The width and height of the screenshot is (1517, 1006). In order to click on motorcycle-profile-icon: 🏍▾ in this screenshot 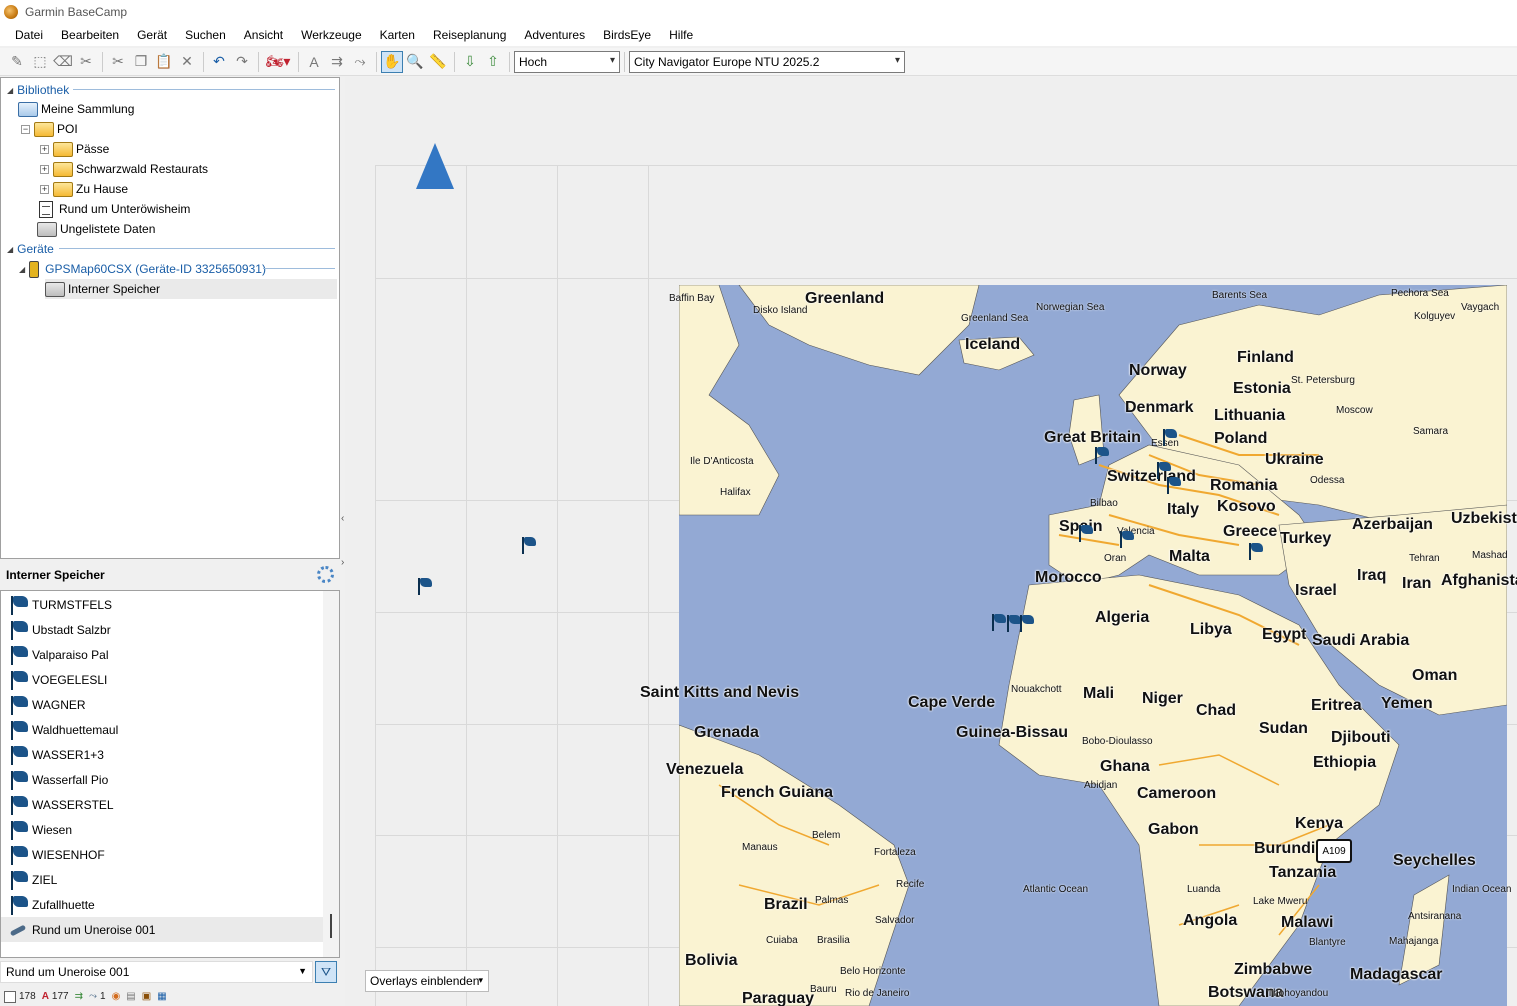, I will do `click(278, 62)`.